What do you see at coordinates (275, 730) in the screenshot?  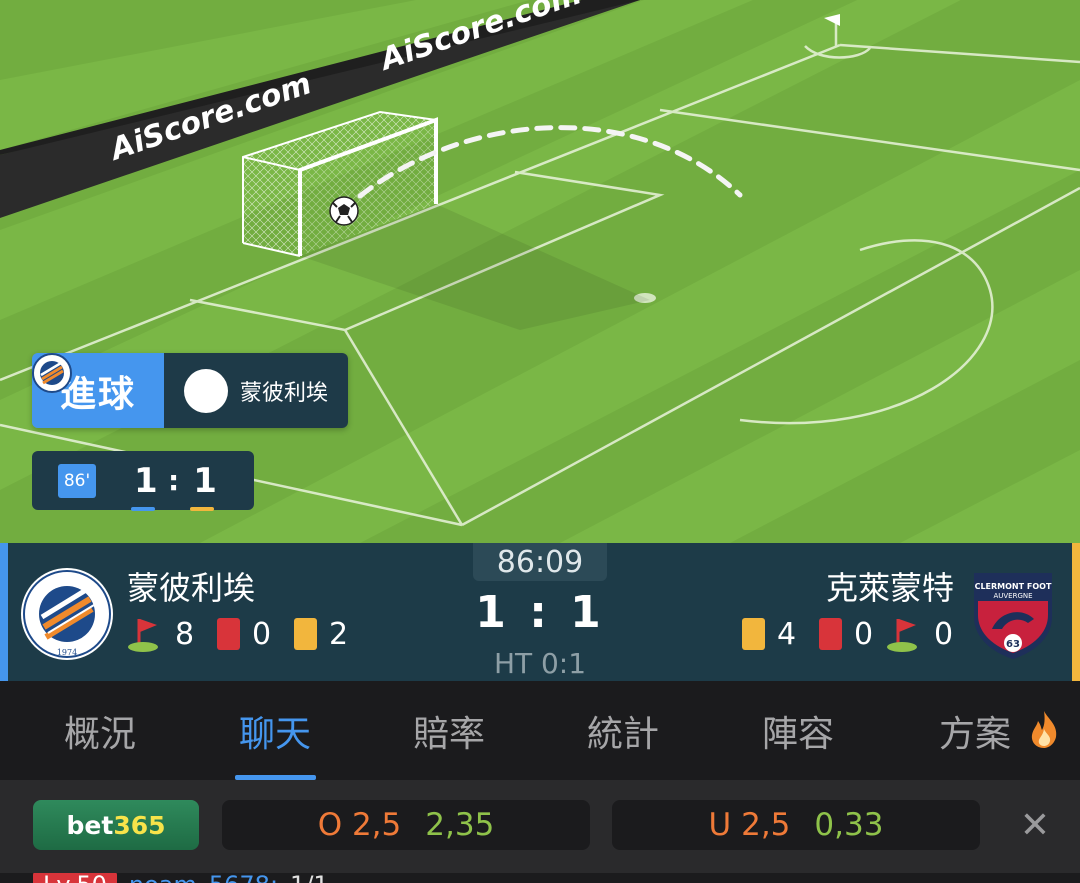 I see `tab-chat: 聊天` at bounding box center [275, 730].